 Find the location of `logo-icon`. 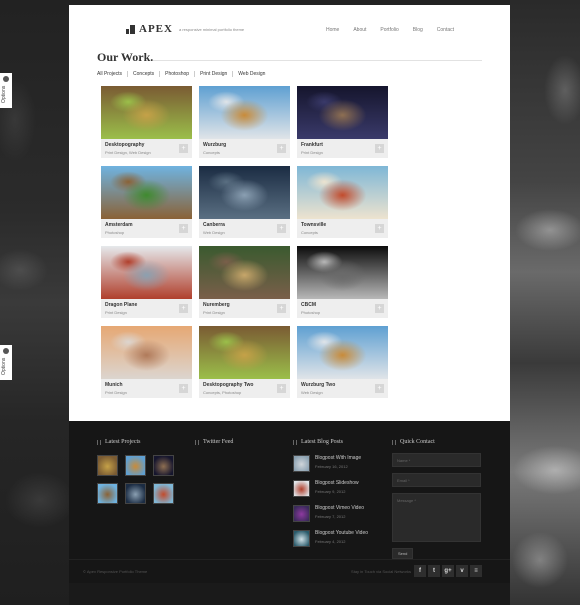

logo-icon is located at coordinates (130, 29).